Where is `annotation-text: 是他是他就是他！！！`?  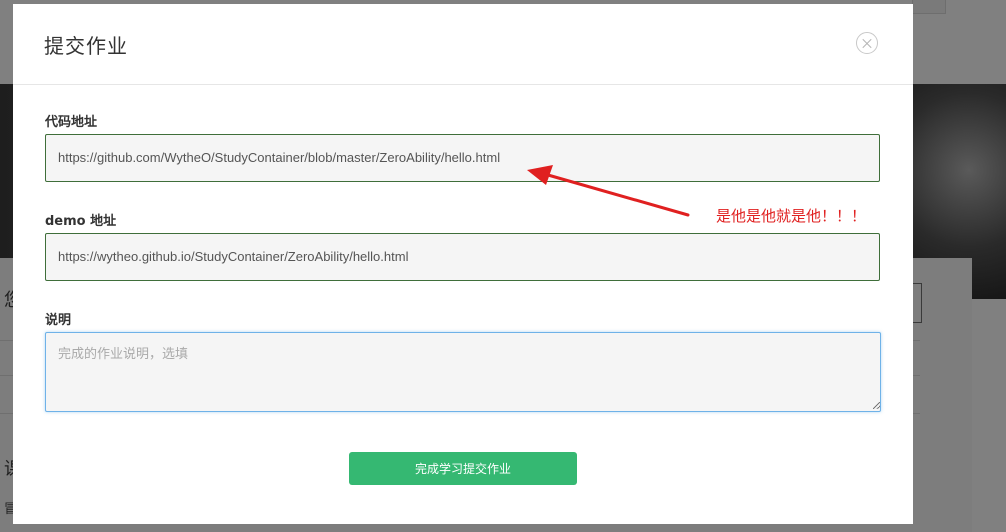
annotation-text: 是他是他就是他！！！ is located at coordinates (791, 216).